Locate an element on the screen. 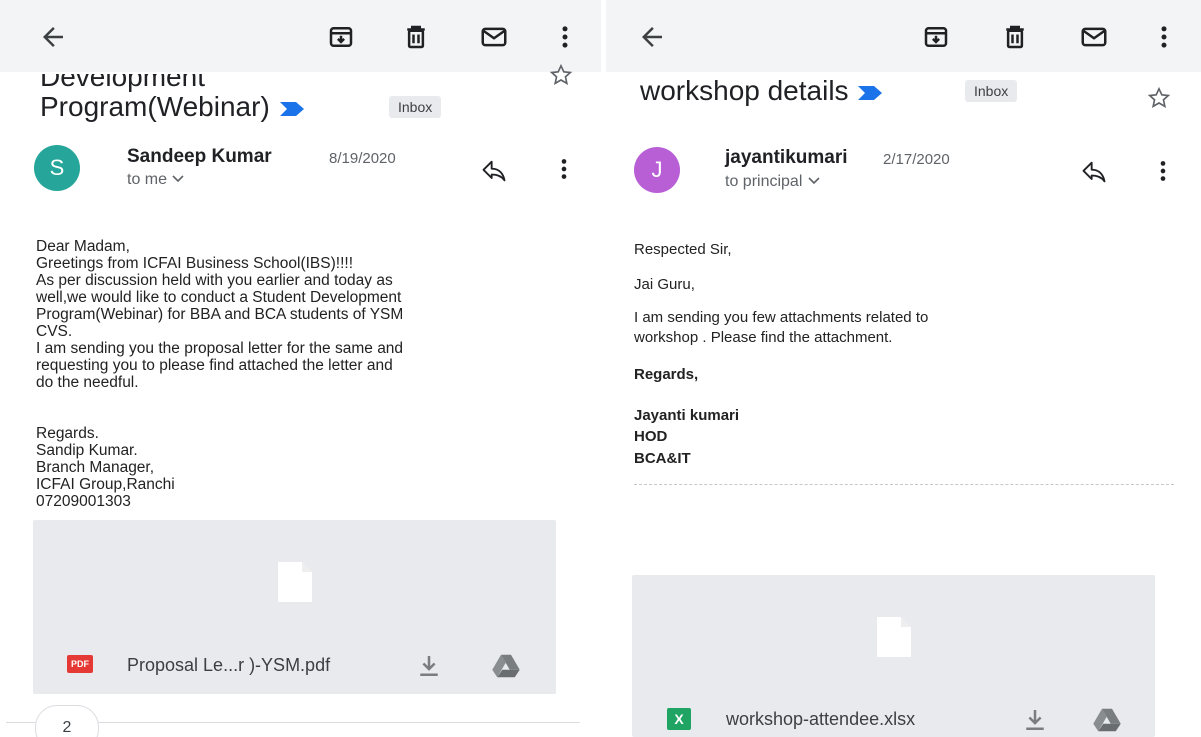  attachment-filename: Proposal Le...r )-YSM.pdf is located at coordinates (229, 665).